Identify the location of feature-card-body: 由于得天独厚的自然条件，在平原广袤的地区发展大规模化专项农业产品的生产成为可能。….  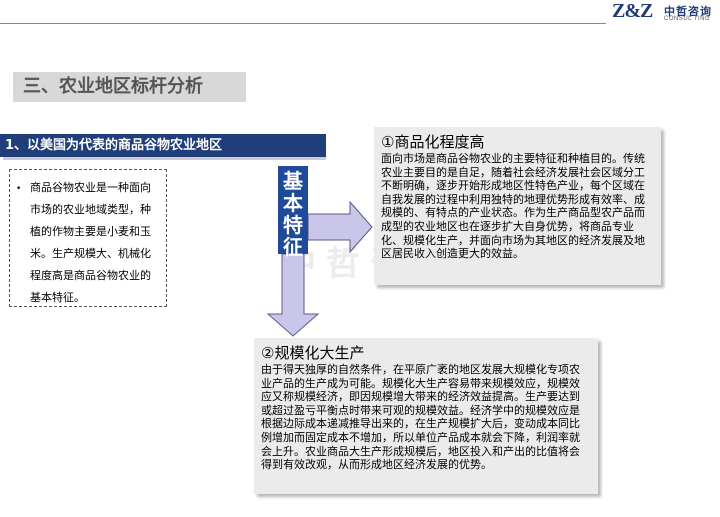
(420, 417).